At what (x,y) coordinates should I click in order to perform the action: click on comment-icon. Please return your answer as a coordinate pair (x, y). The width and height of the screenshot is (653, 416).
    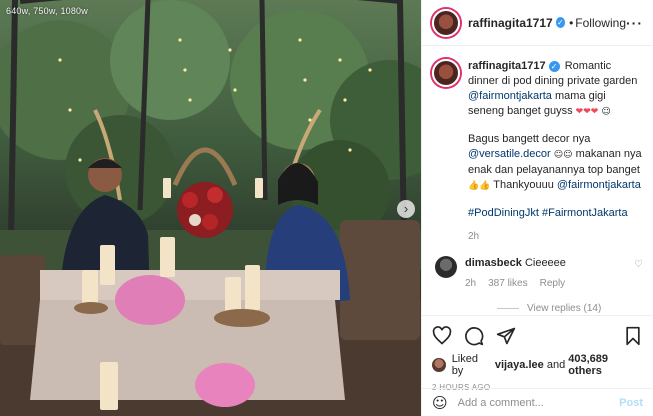
    Looking at the image, I should click on (474, 336).